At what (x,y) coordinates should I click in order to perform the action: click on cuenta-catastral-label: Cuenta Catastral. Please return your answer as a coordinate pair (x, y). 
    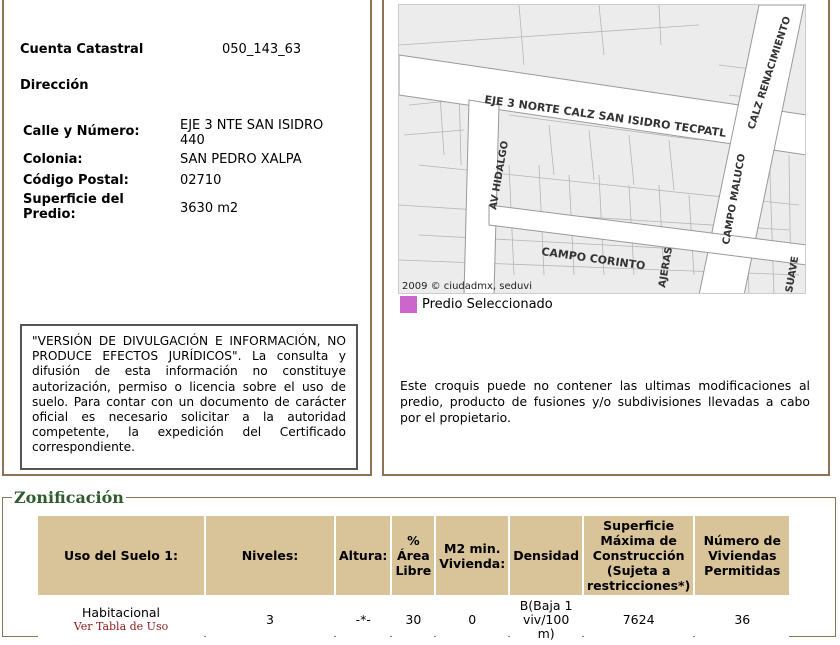
    Looking at the image, I should click on (82, 49).